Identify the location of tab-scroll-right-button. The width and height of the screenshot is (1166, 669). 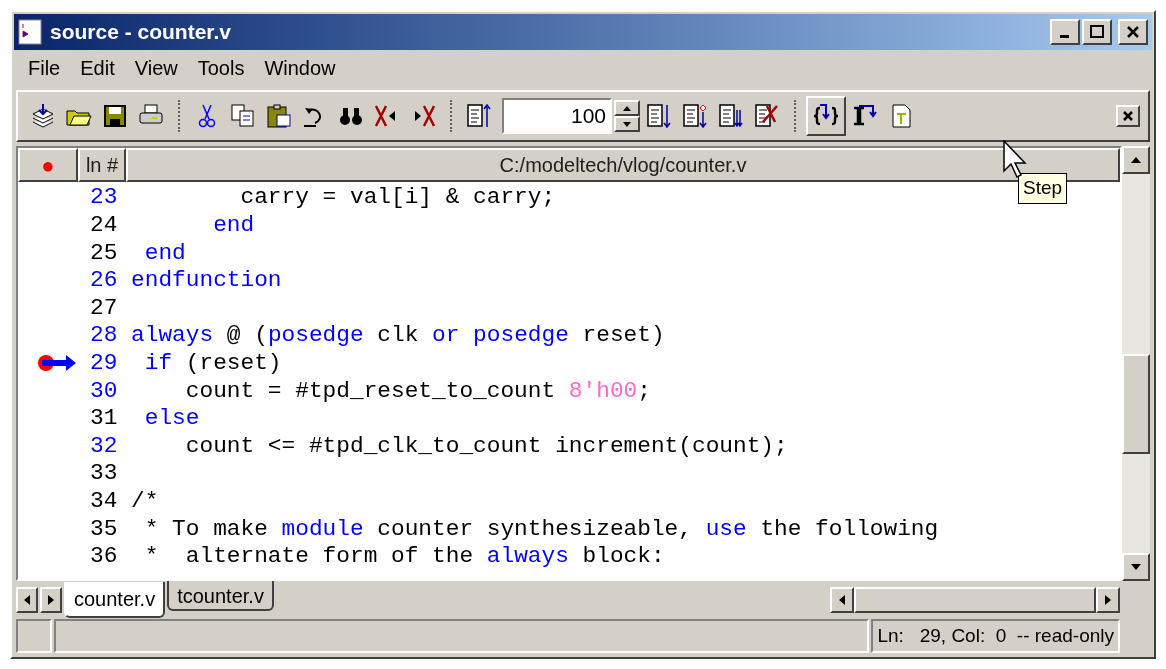
(51, 600).